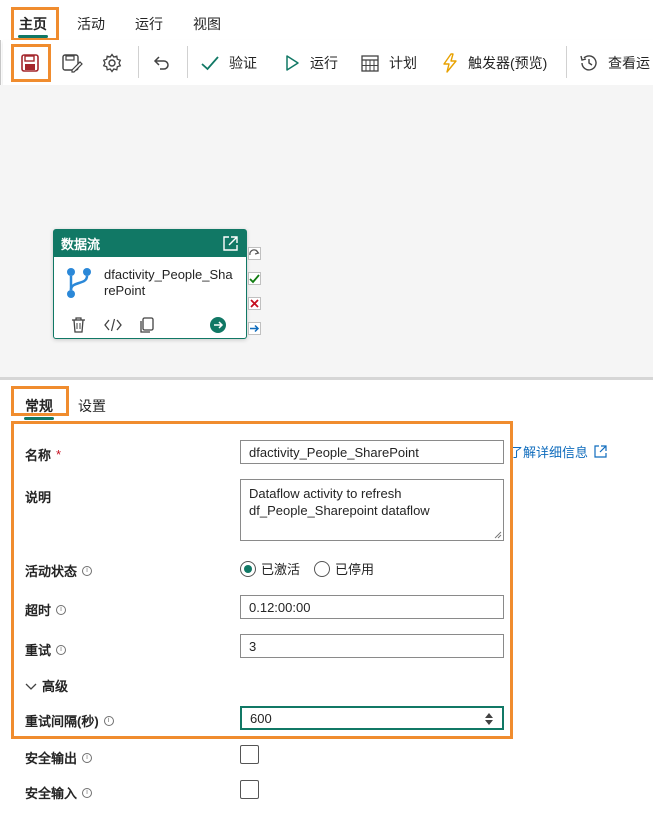  I want to click on play-icon, so click(292, 62).